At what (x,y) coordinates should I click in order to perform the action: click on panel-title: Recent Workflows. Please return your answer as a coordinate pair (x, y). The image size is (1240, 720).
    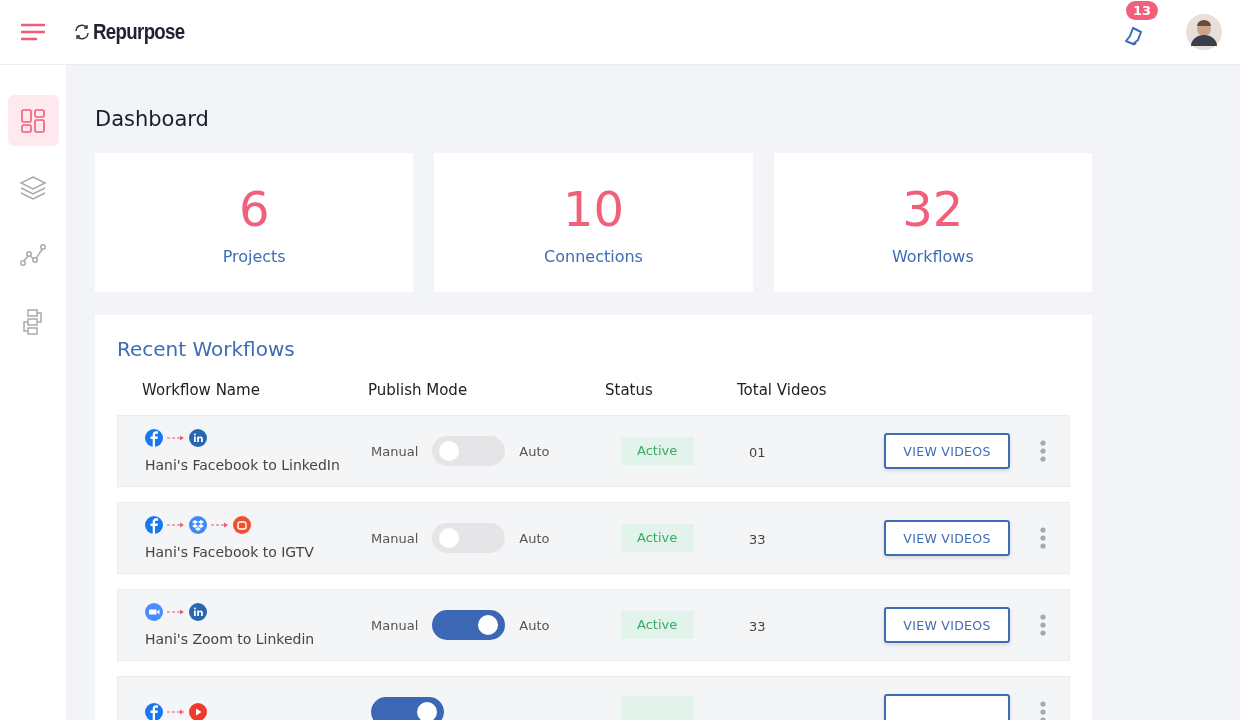
    Looking at the image, I should click on (206, 349).